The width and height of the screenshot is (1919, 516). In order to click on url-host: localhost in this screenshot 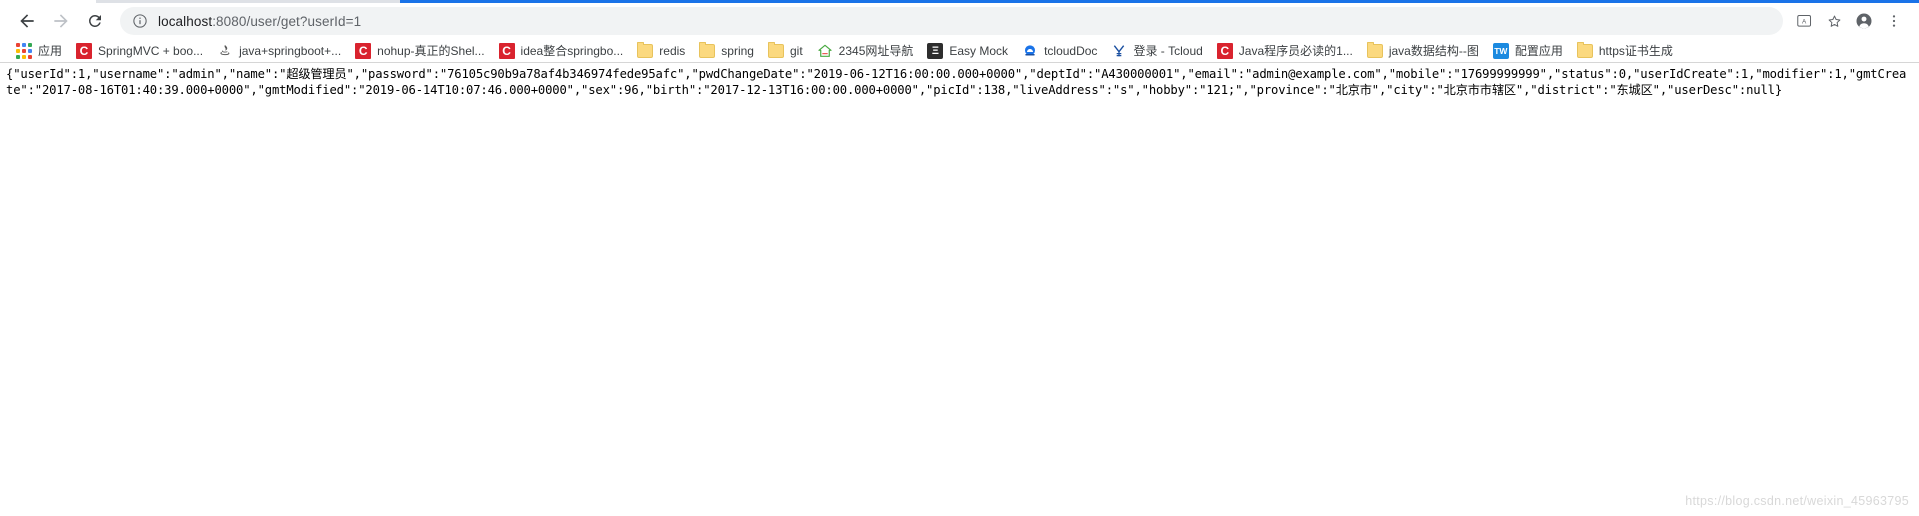, I will do `click(185, 21)`.